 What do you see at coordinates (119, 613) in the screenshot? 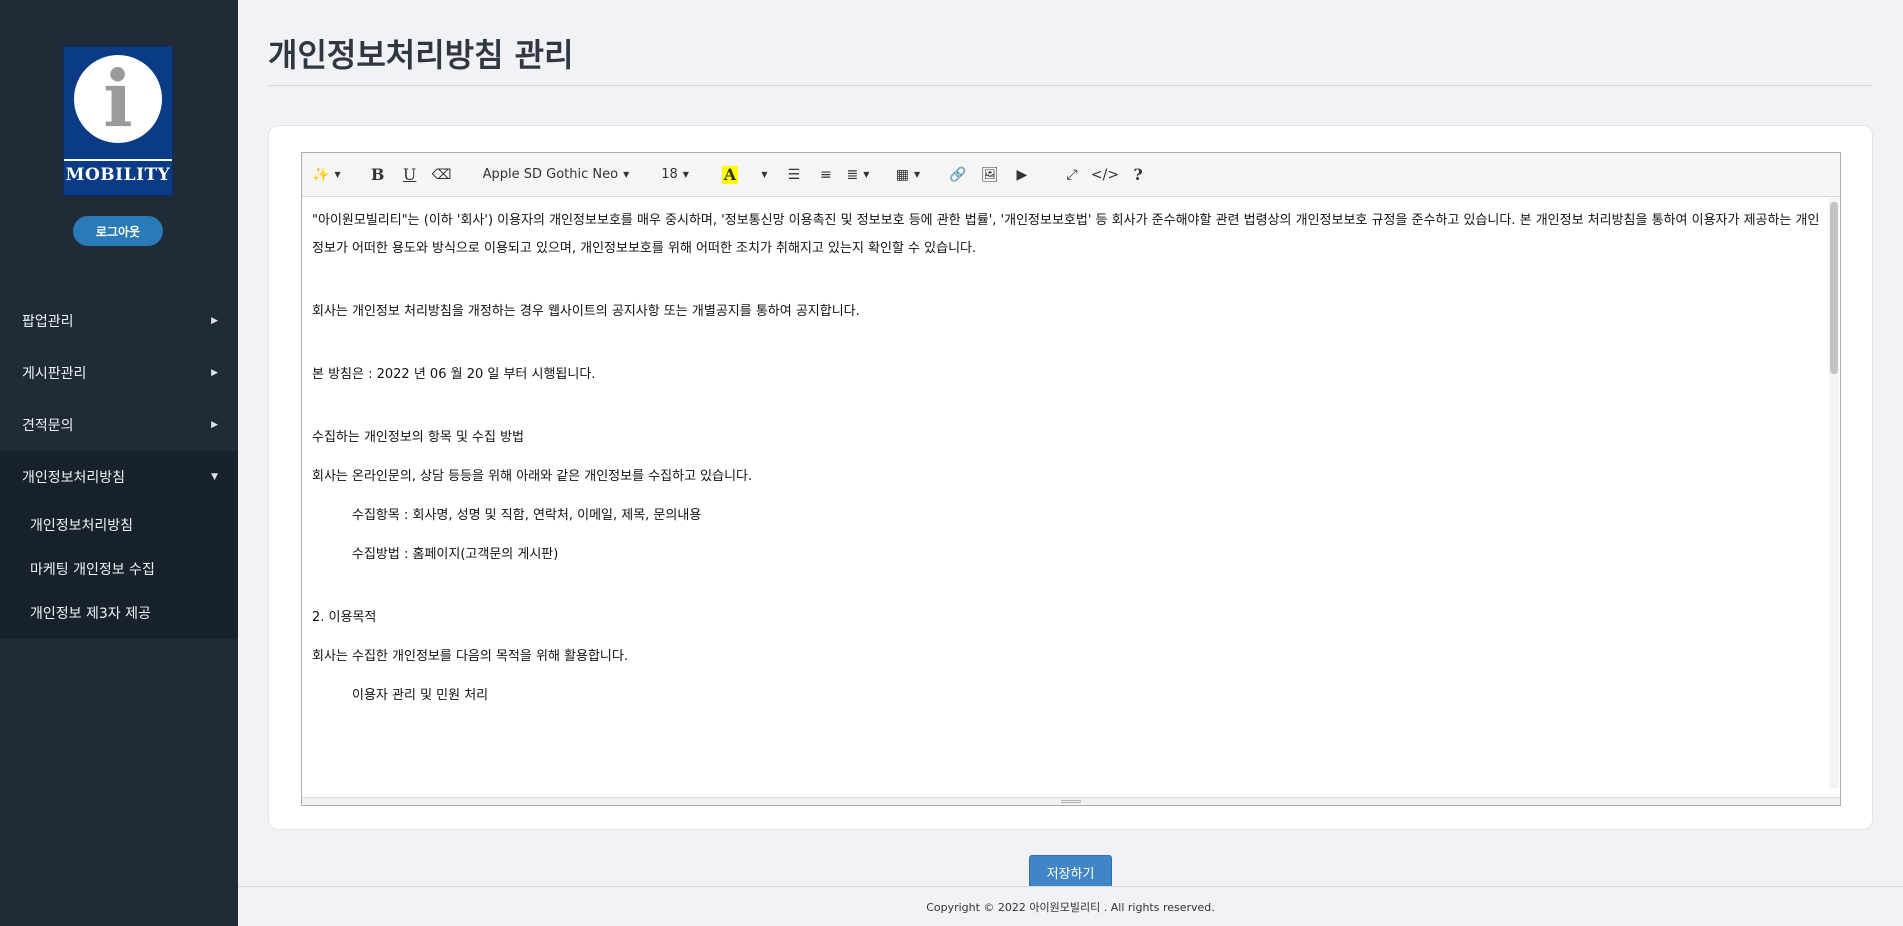
I see `submenu-item-third-party: 개인정보 제3자 제공` at bounding box center [119, 613].